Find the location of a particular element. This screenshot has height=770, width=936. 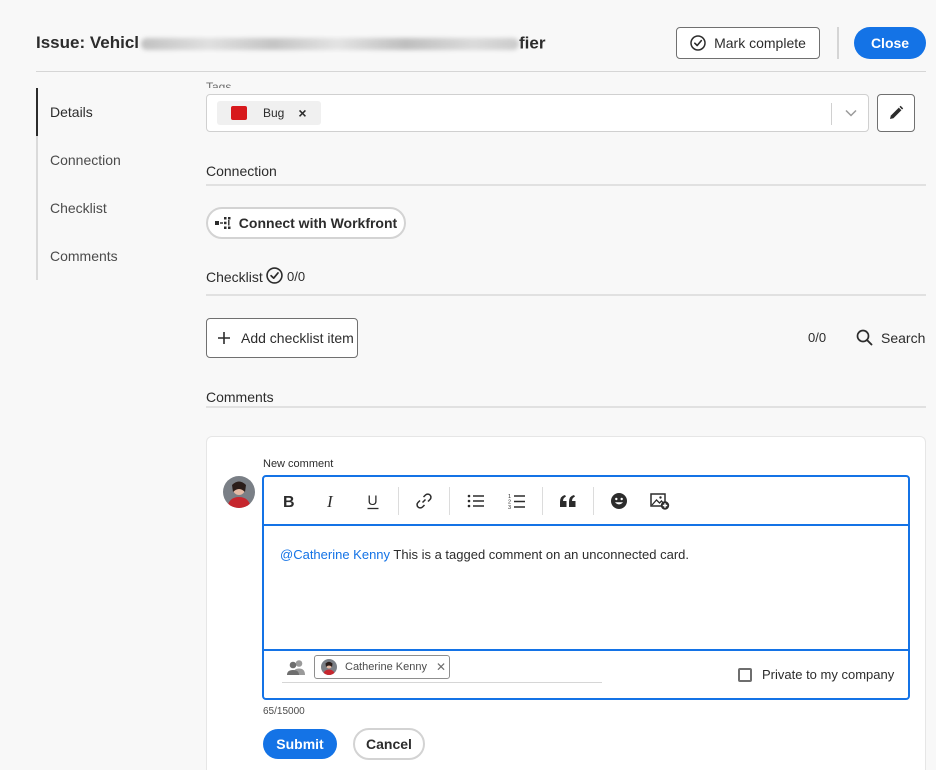

bold-button: B is located at coordinates (289, 501).